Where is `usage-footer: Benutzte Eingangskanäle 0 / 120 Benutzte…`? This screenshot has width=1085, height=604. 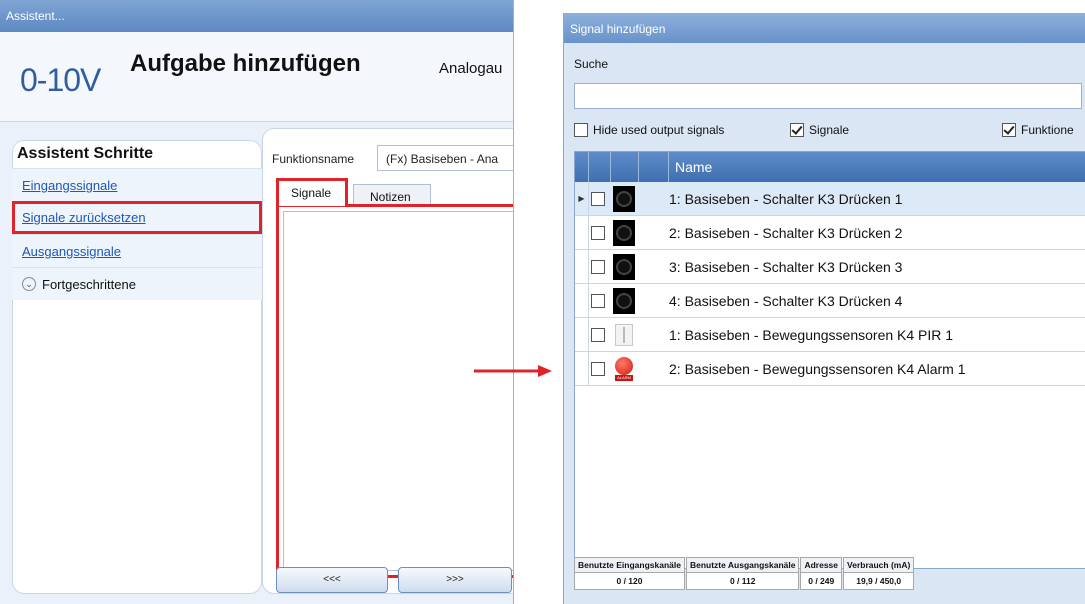 usage-footer: Benutzte Eingangskanäle 0 / 120 Benutzte… is located at coordinates (744, 573).